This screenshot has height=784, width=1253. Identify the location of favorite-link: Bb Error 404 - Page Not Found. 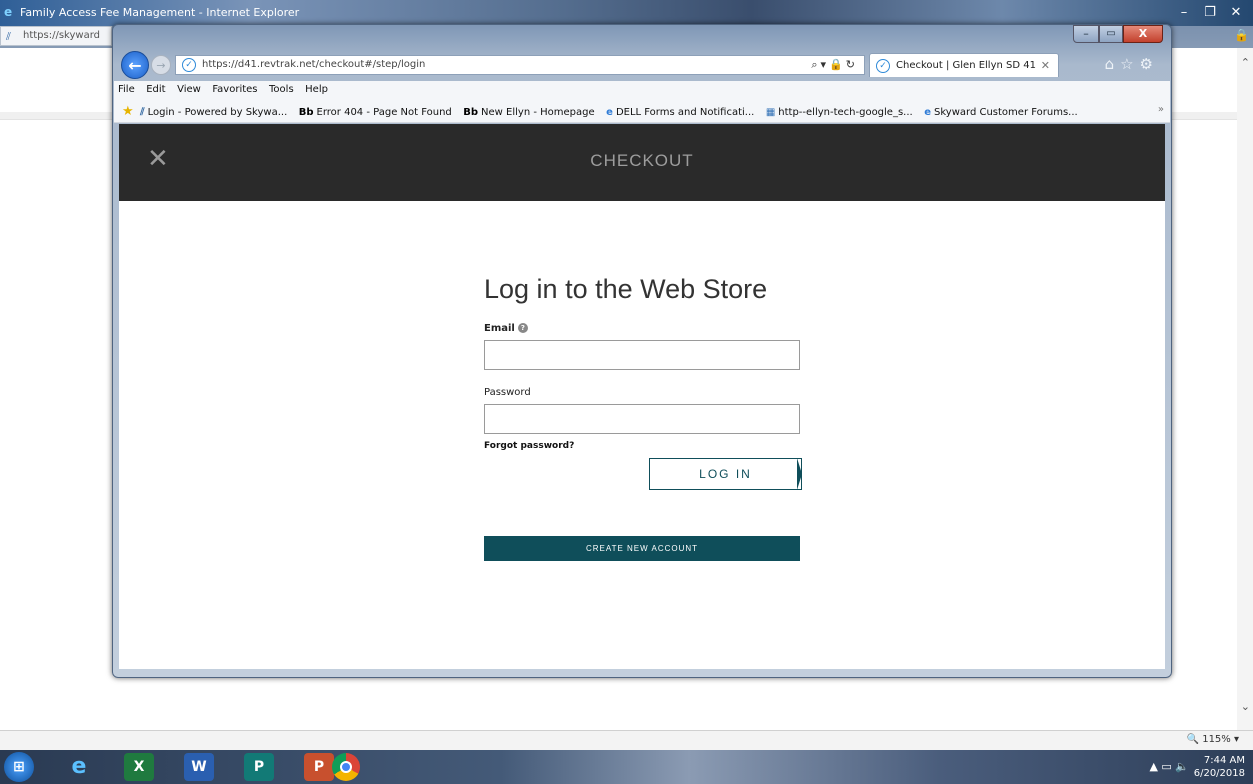
(376, 110).